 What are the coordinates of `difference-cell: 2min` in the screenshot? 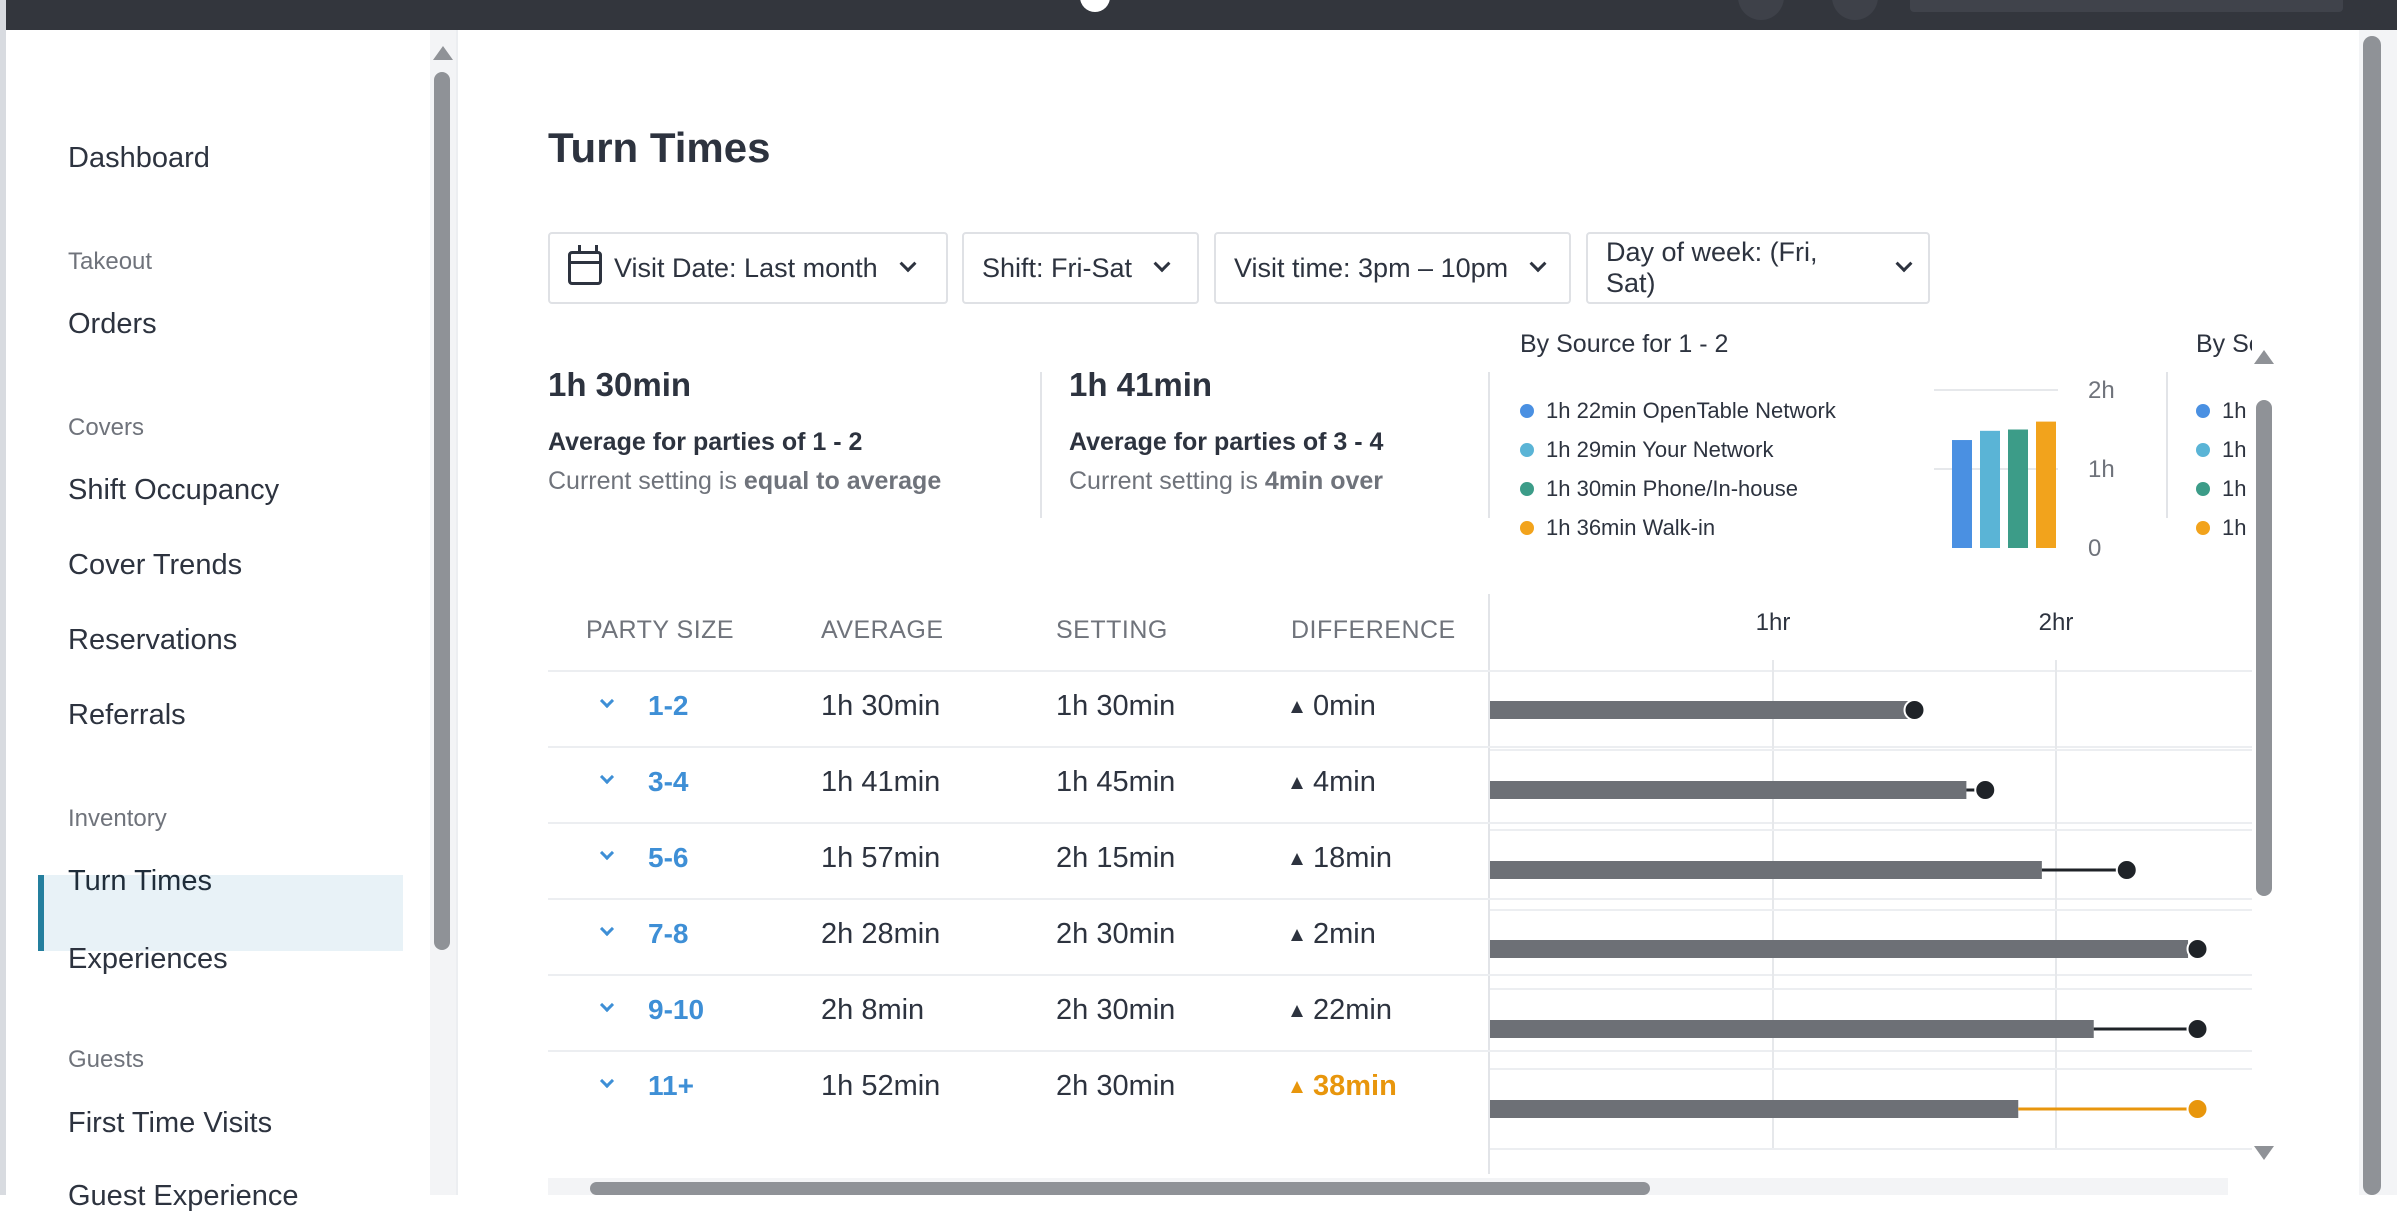 It's located at (1333, 934).